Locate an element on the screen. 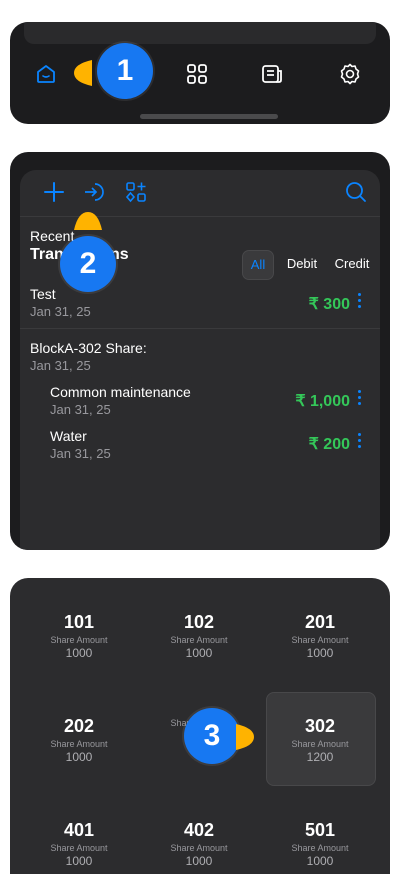 The height and width of the screenshot is (874, 402). unit-tile: 401 Share Amount 1000 is located at coordinates (79, 844).